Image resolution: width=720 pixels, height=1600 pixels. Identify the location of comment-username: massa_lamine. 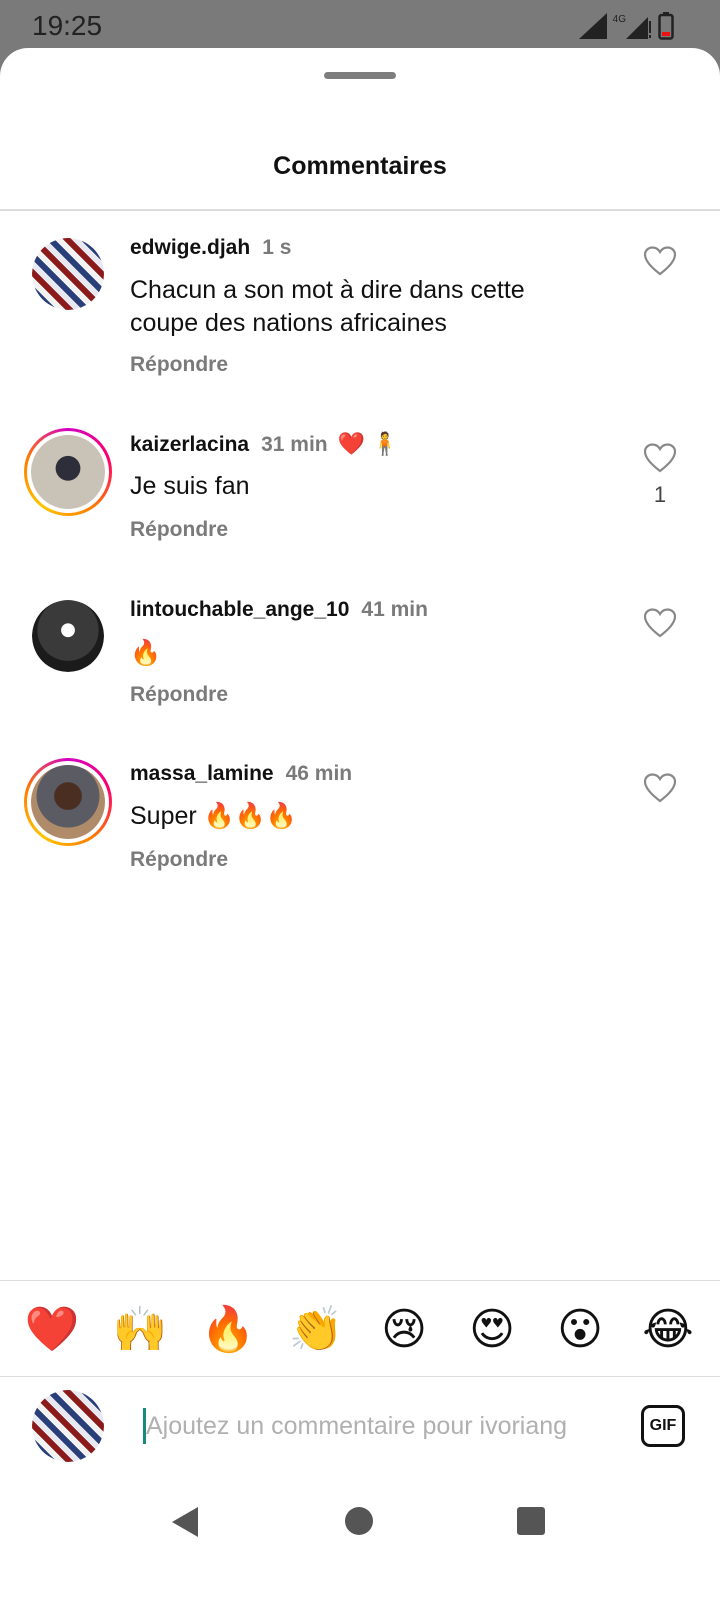
(202, 774).